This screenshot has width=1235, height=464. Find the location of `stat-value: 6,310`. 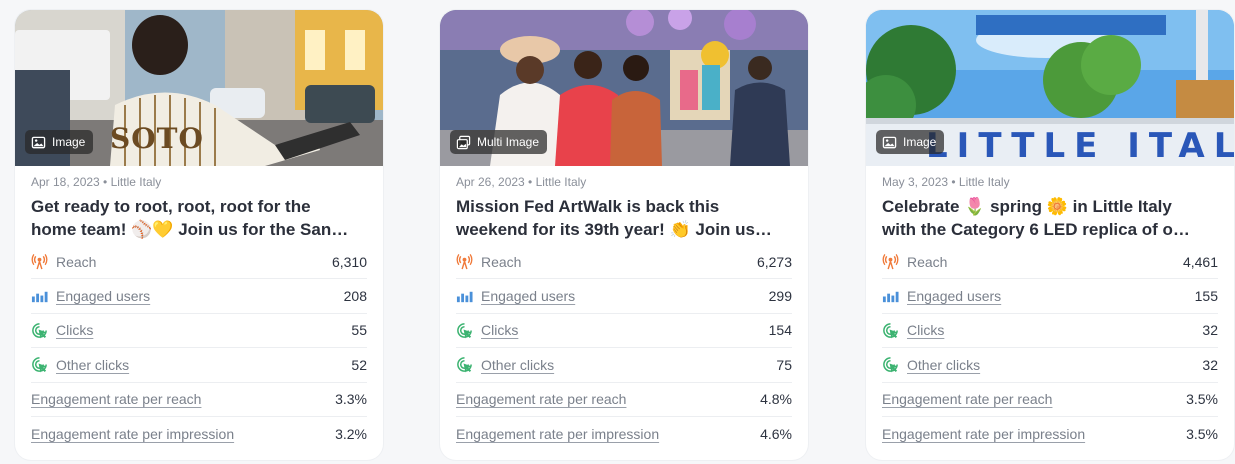

stat-value: 6,310 is located at coordinates (349, 261).